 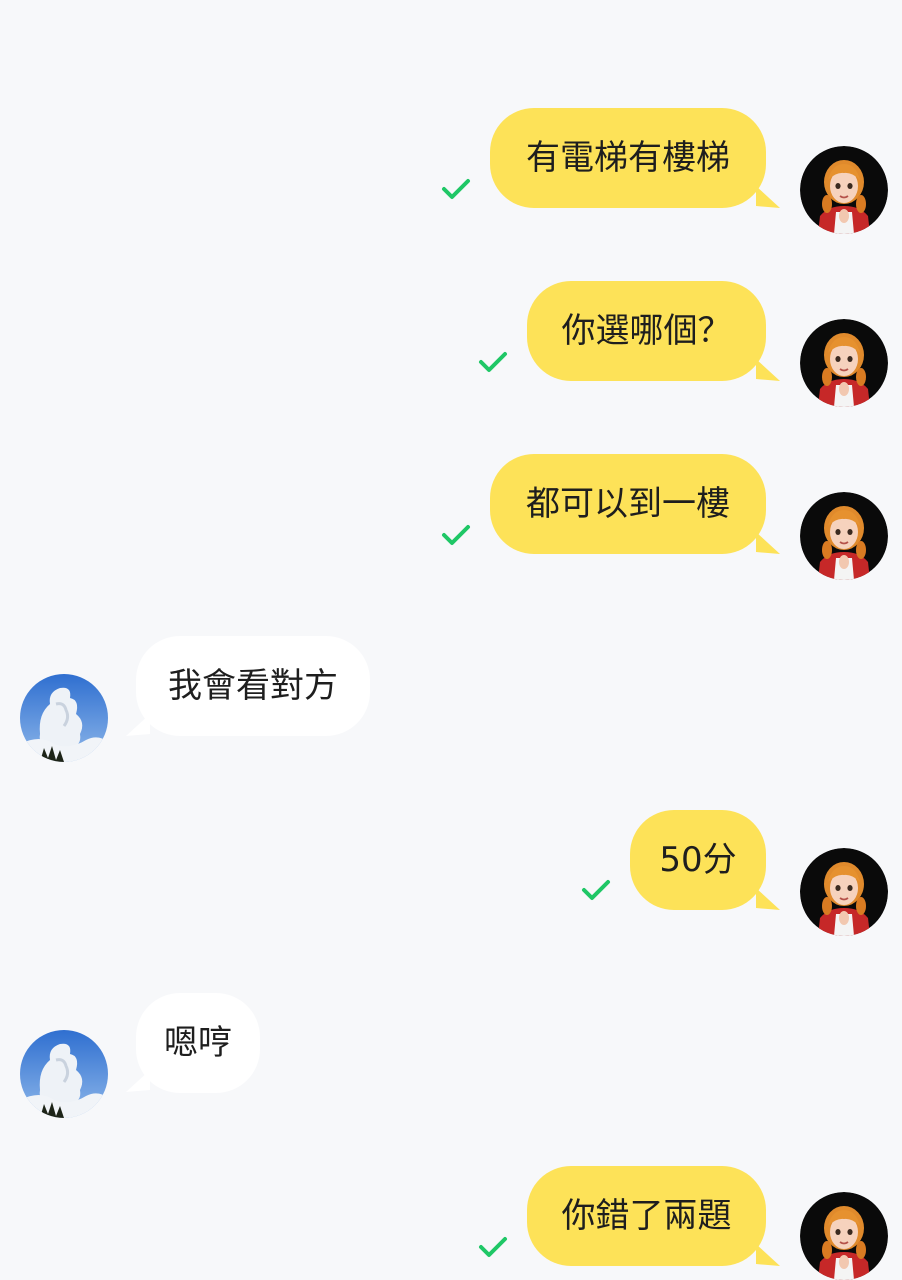 I want to click on message-bubble: 我會看對方, so click(x=253, y=686).